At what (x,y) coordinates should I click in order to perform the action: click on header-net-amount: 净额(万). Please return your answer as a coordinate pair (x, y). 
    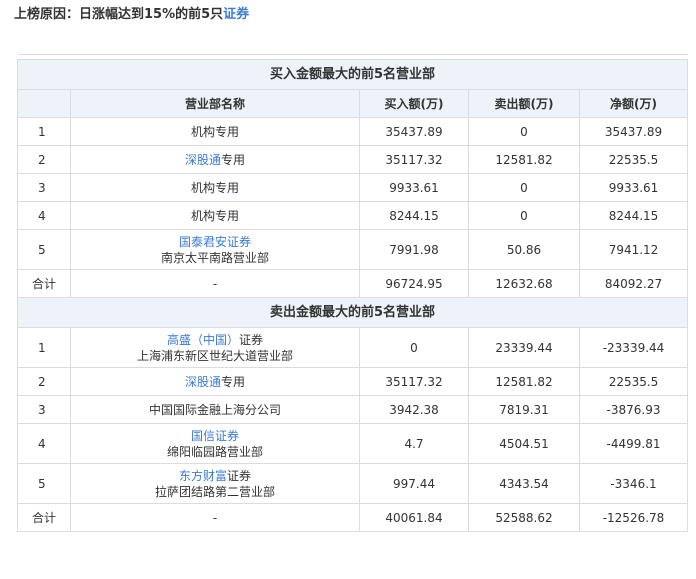
    Looking at the image, I should click on (633, 103).